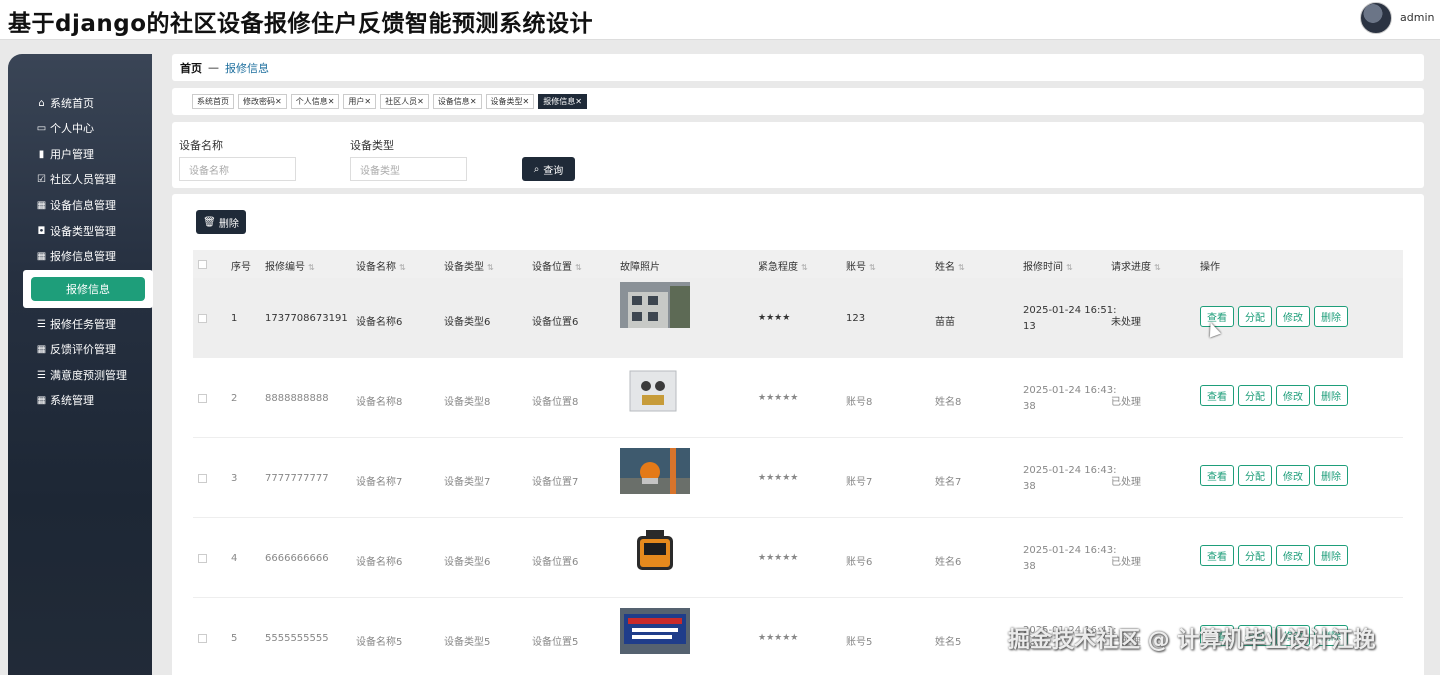 Image resolution: width=1440 pixels, height=675 pixels. What do you see at coordinates (469, 265) in the screenshot?
I see `col-type: 设备类型 ⇅` at bounding box center [469, 265].